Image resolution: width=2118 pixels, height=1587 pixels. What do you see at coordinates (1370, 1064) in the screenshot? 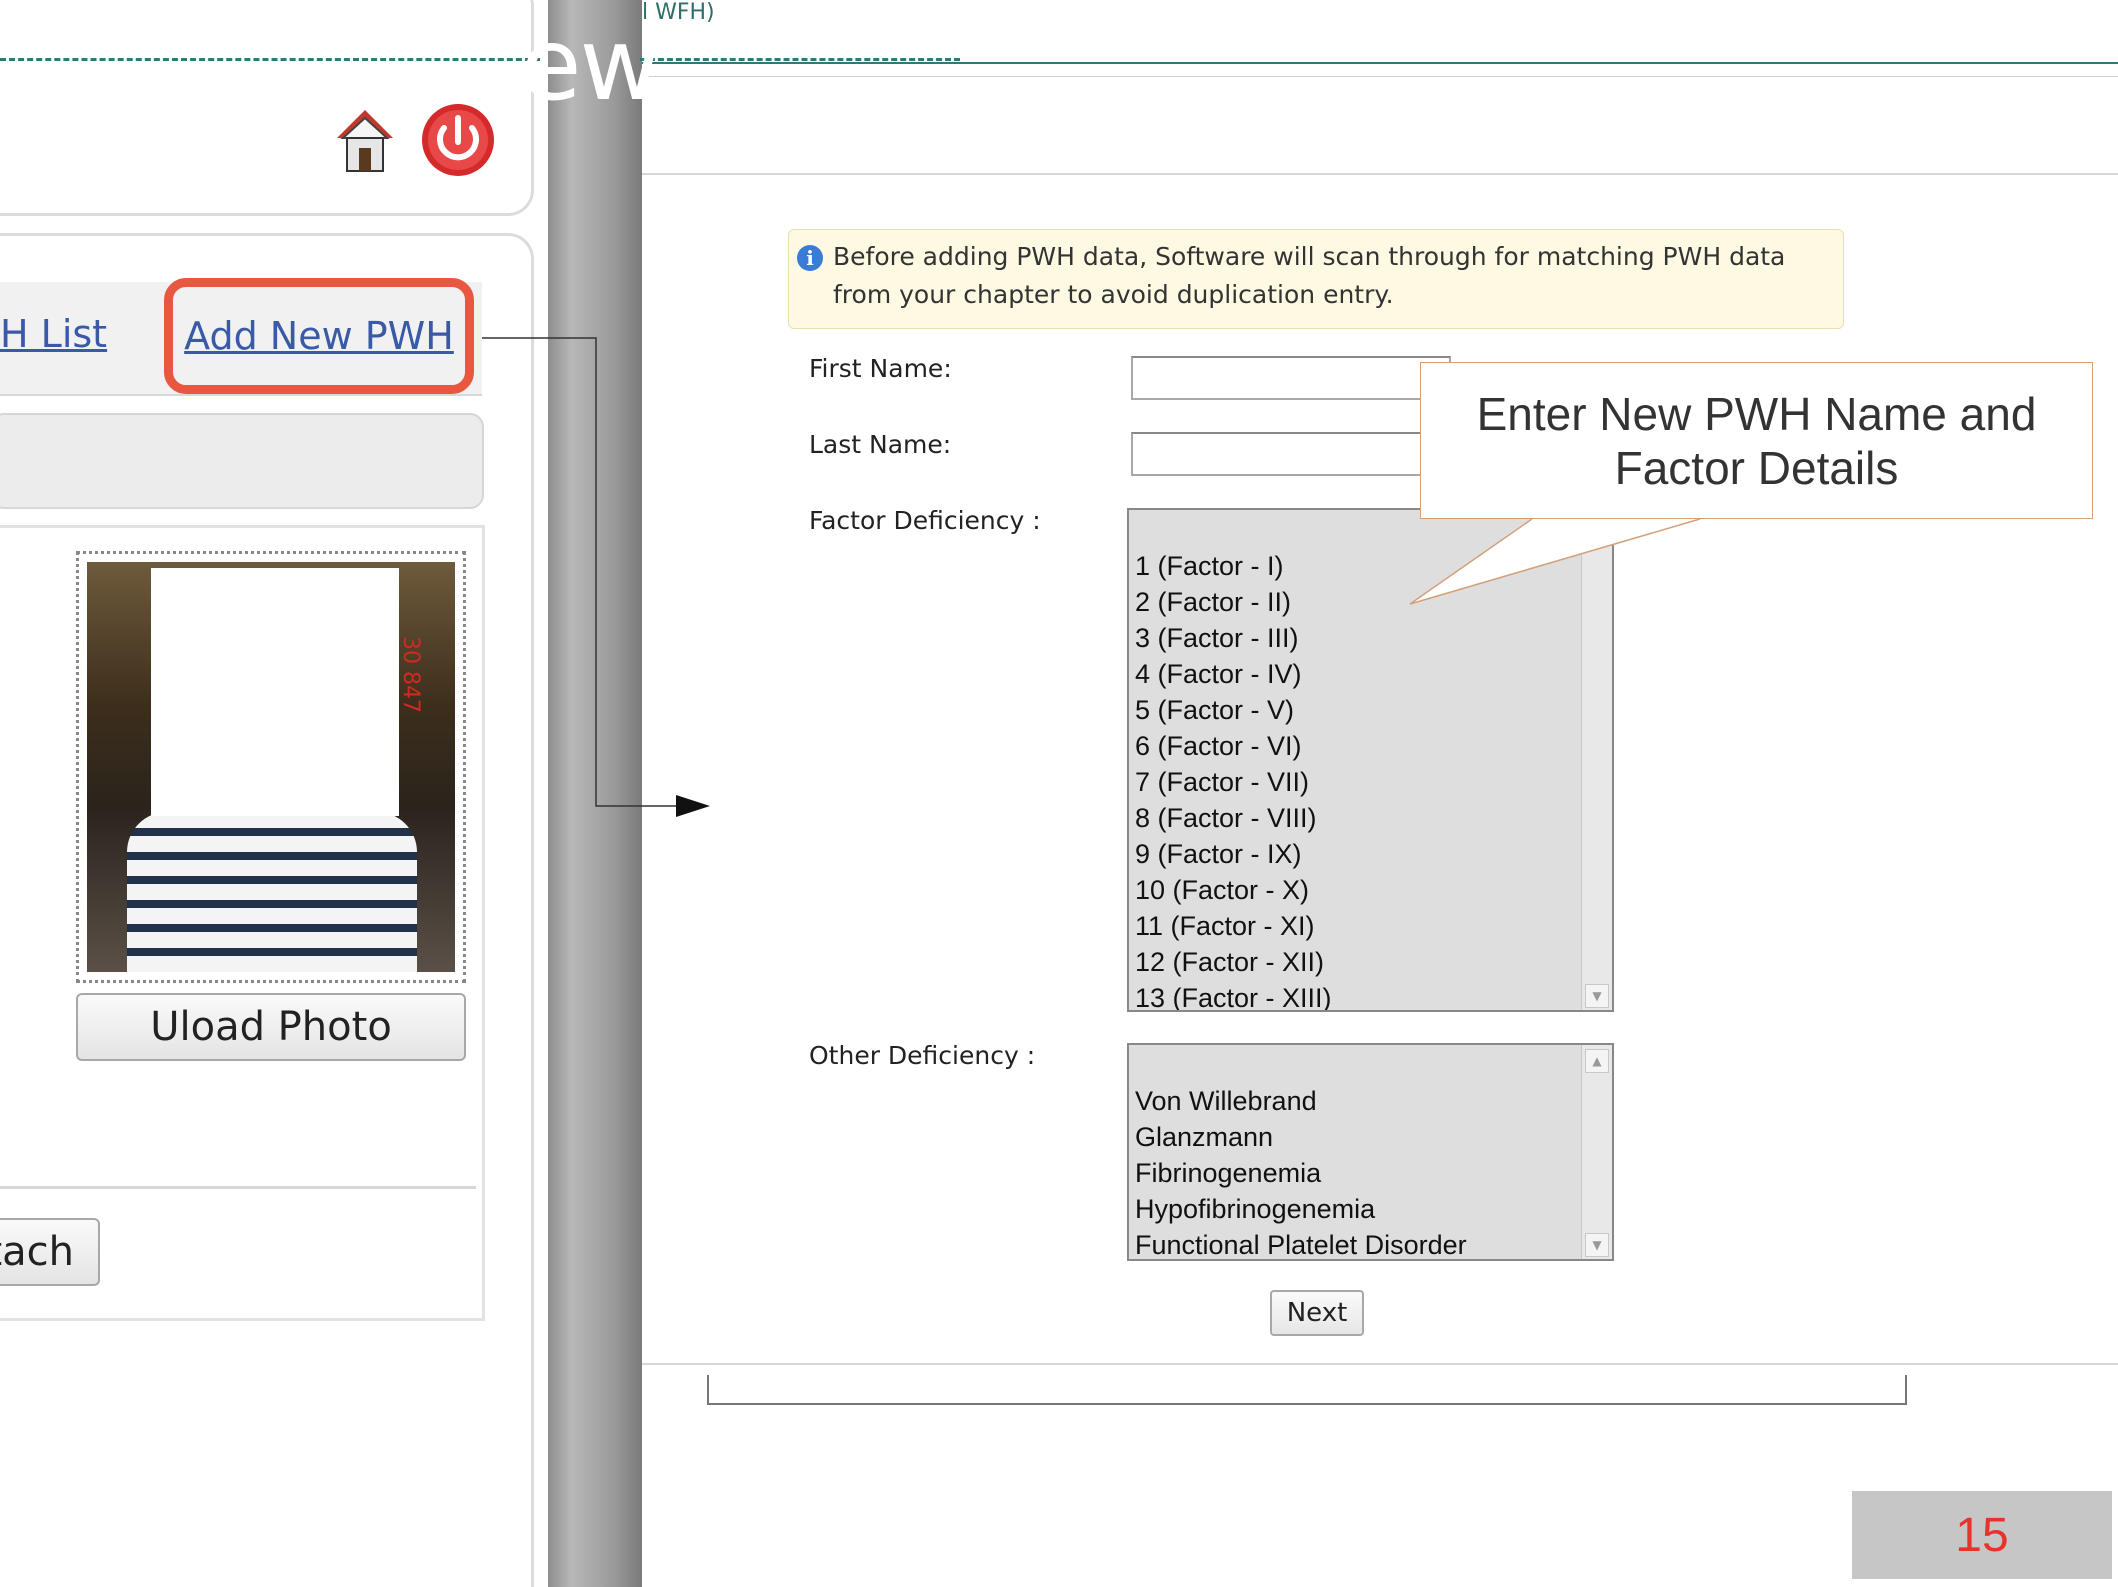
I see `listbox-blank-option` at bounding box center [1370, 1064].